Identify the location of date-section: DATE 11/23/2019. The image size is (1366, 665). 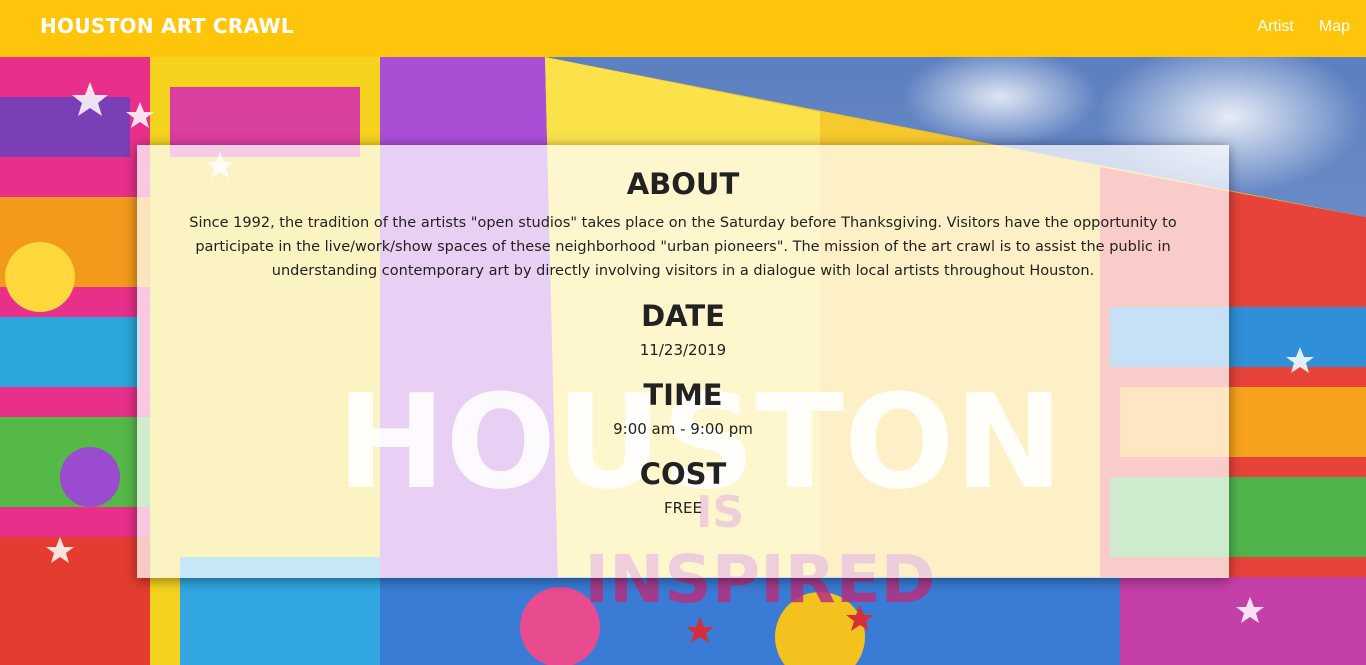
(683, 329).